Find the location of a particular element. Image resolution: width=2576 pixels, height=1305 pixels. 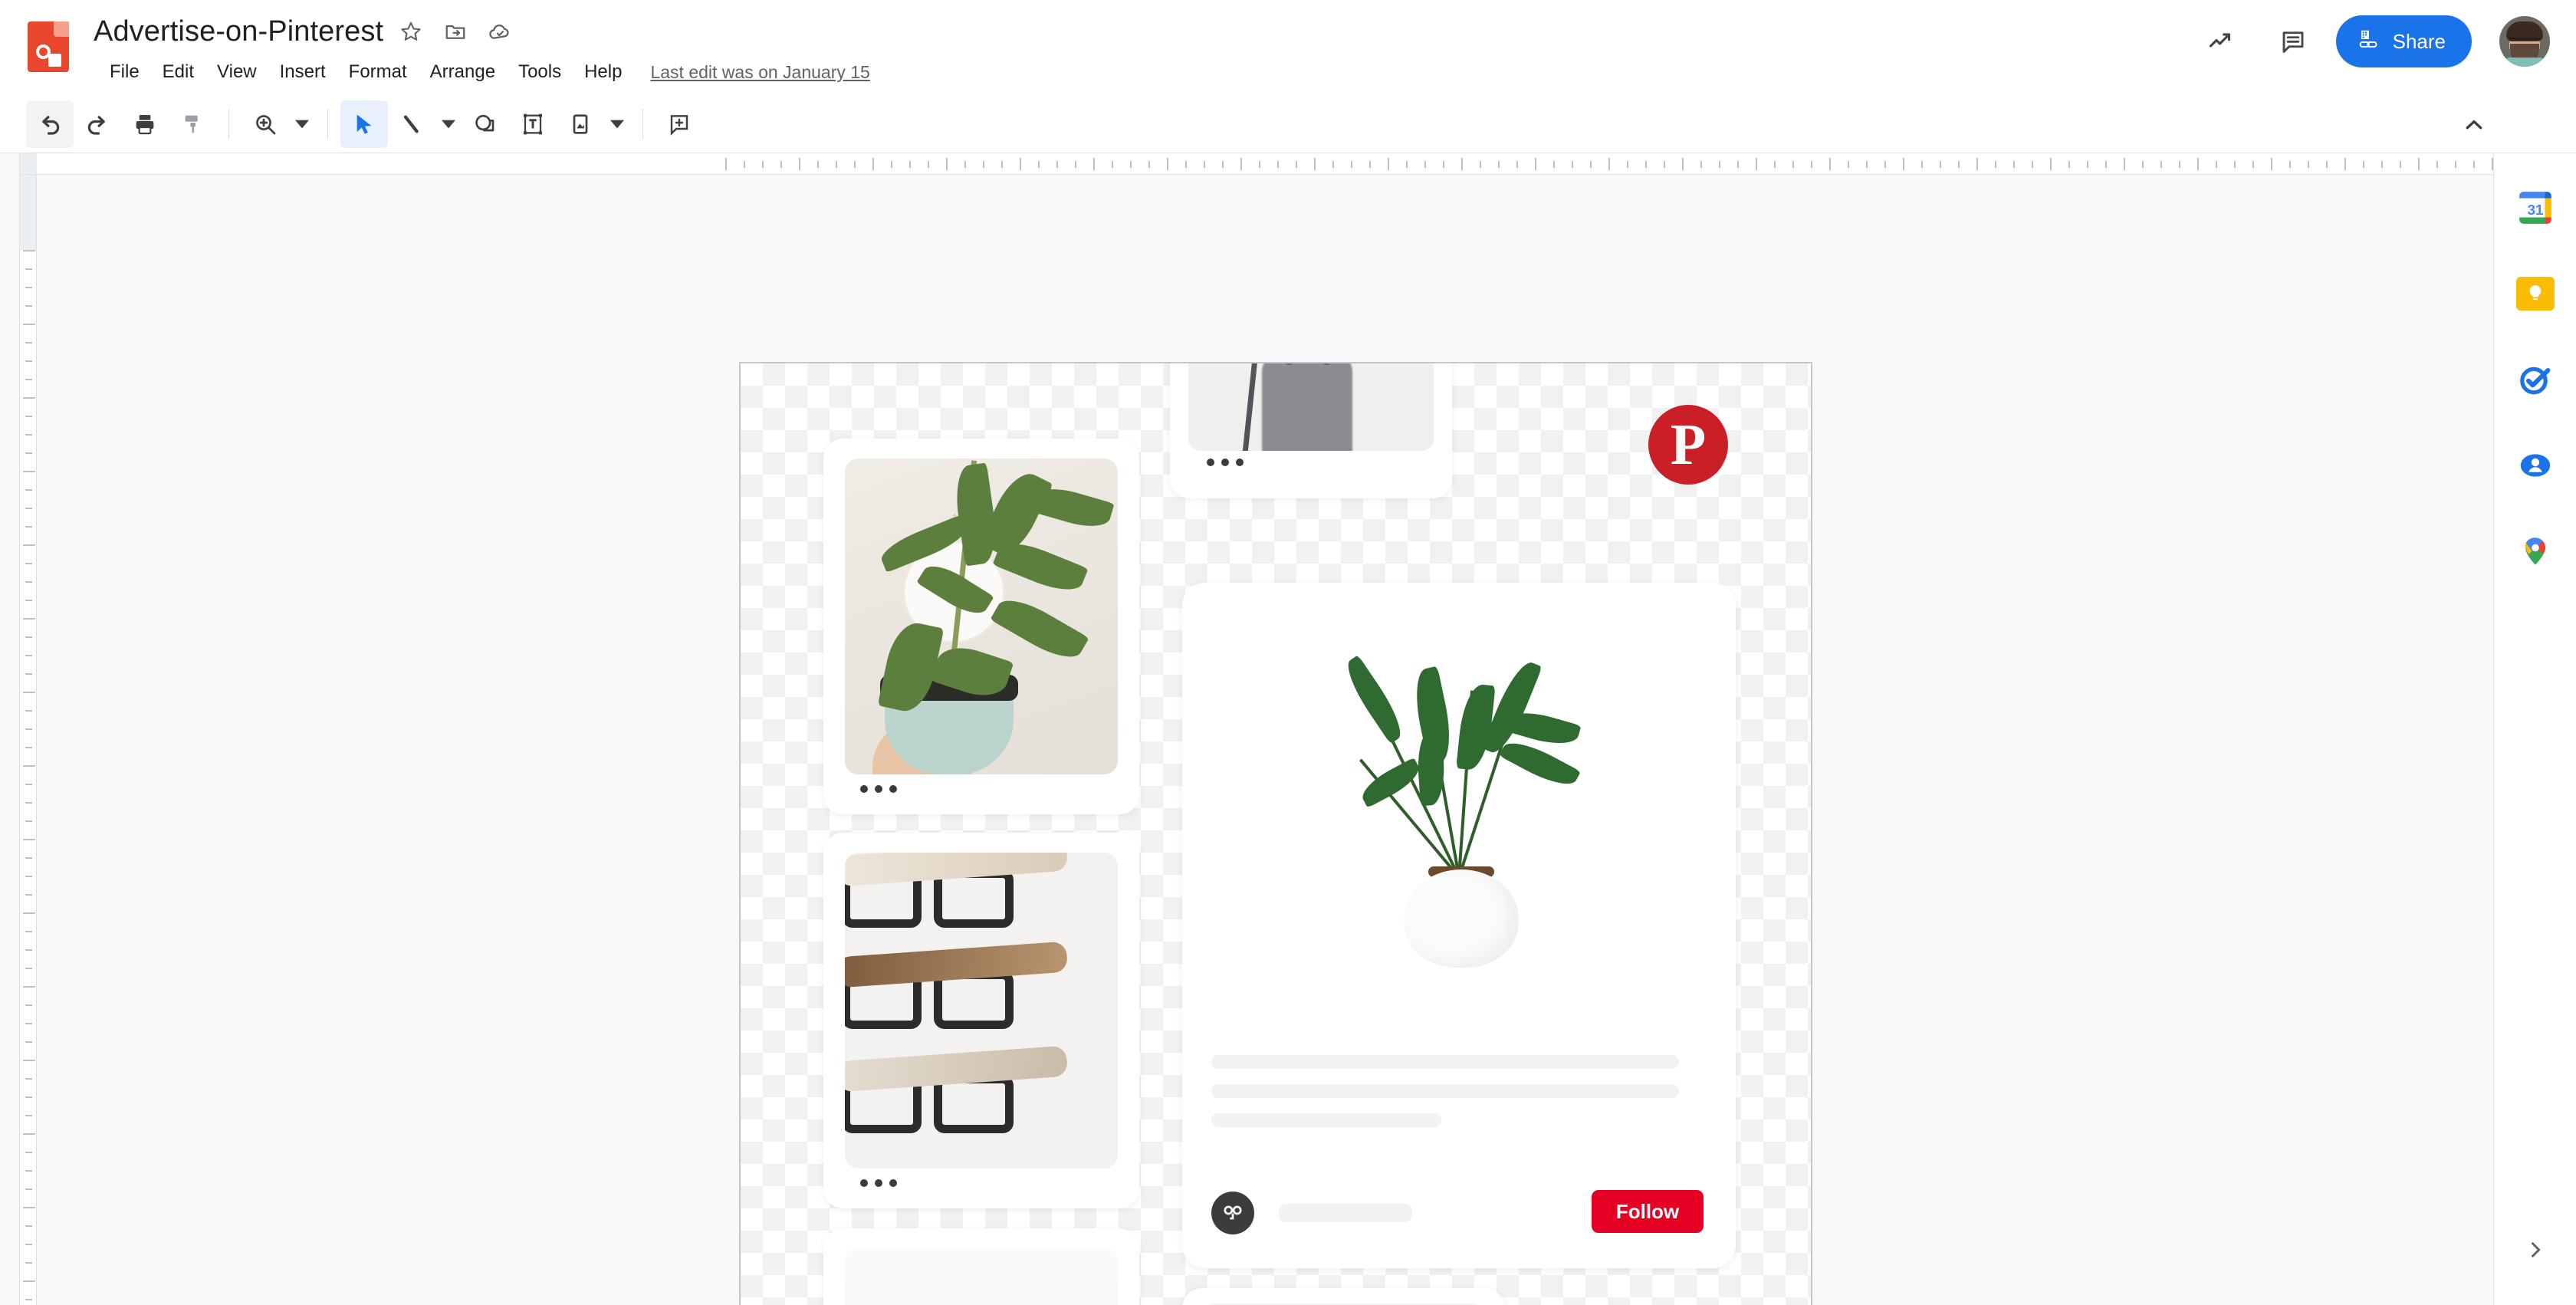

pin-card-grey-bag is located at coordinates (1311, 430).